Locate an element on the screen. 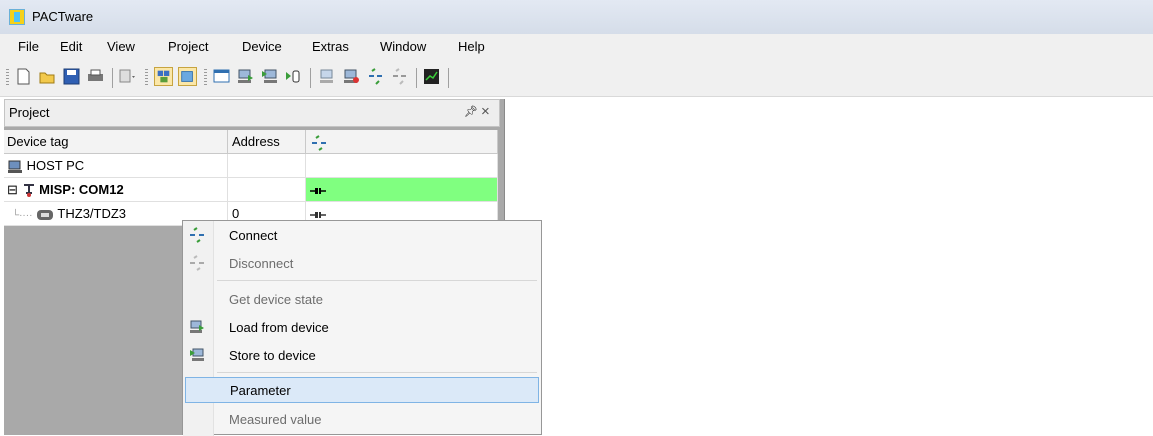  menu-device: Device is located at coordinates (262, 46).